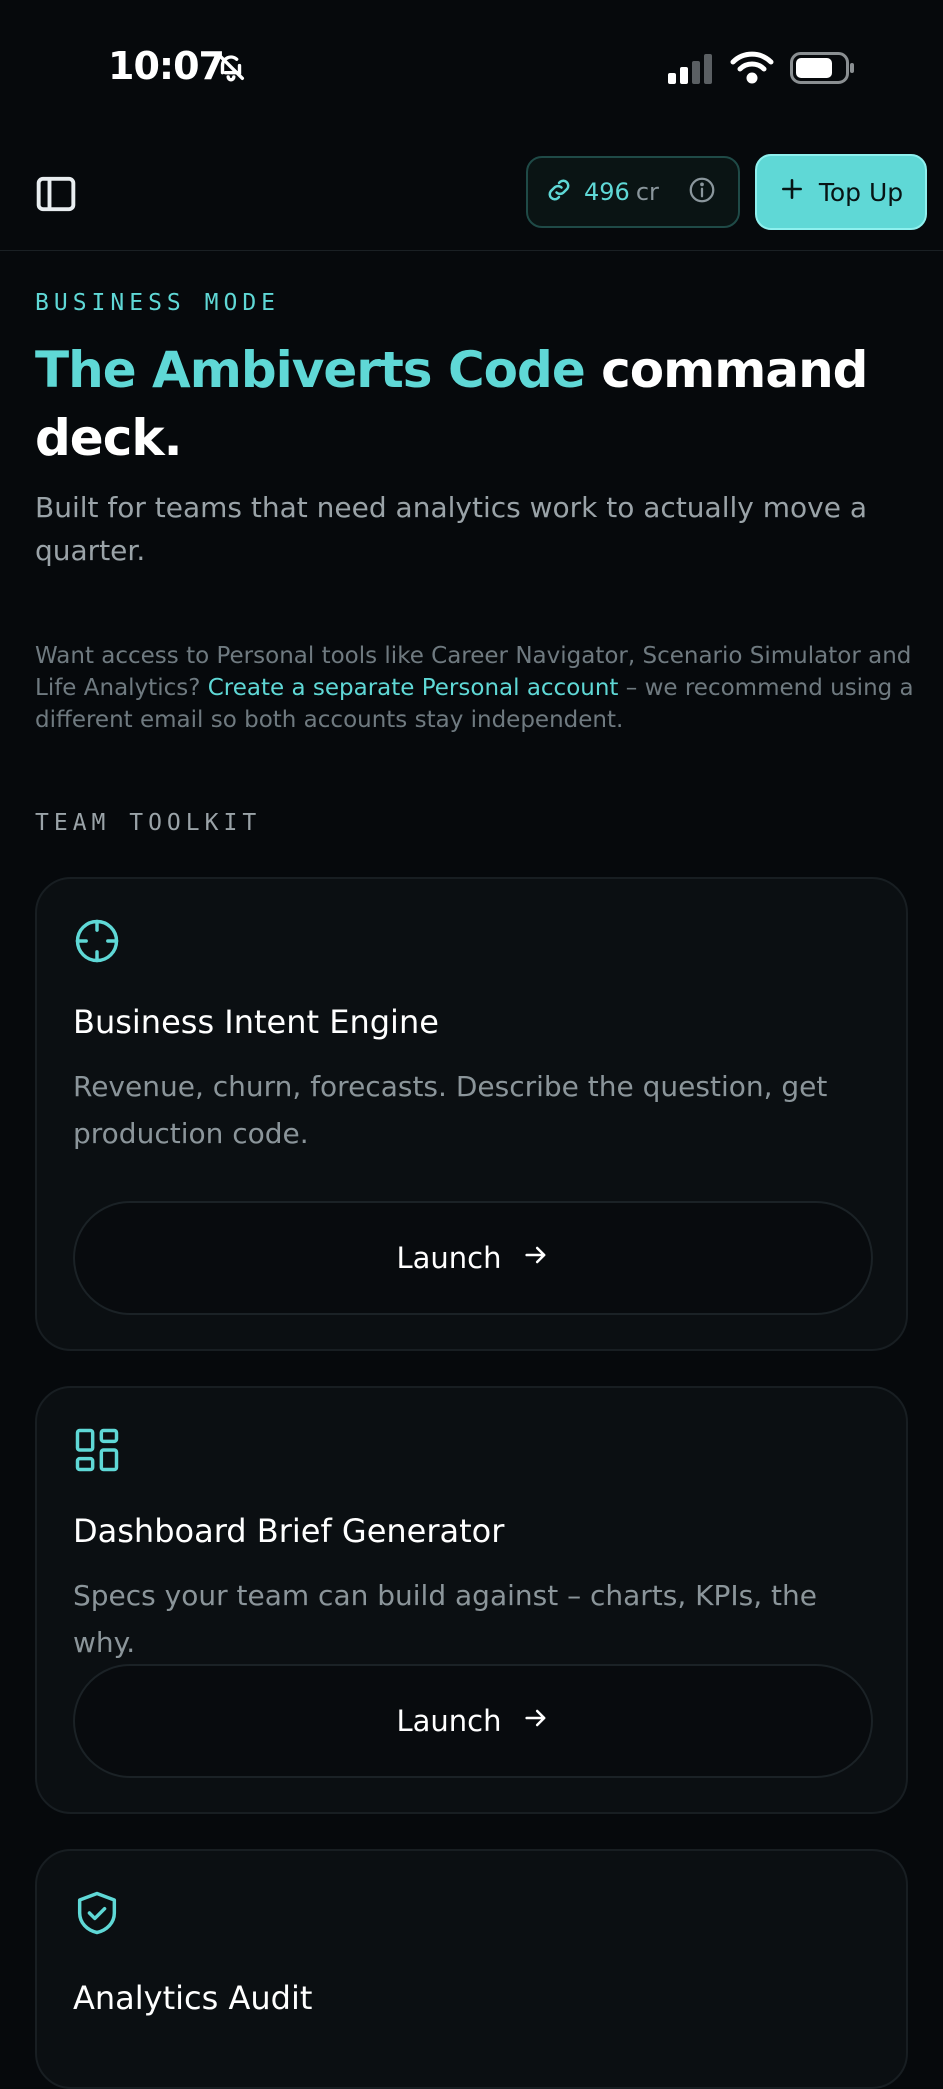 Image resolution: width=943 pixels, height=2089 pixels. Describe the element at coordinates (413, 688) in the screenshot. I see `create-personal-account-link: Create a separate Personal account` at that location.